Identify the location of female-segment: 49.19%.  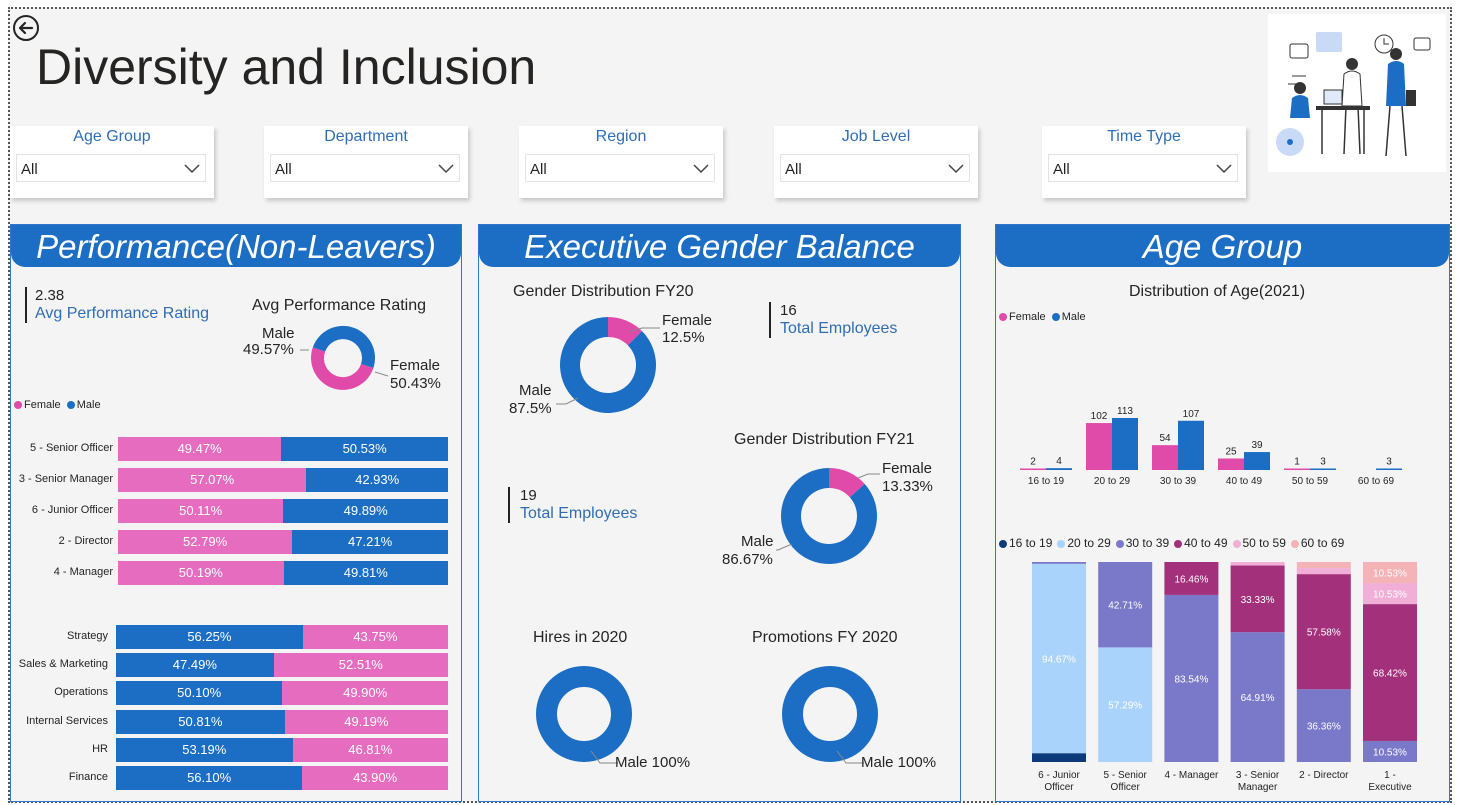
(366, 721).